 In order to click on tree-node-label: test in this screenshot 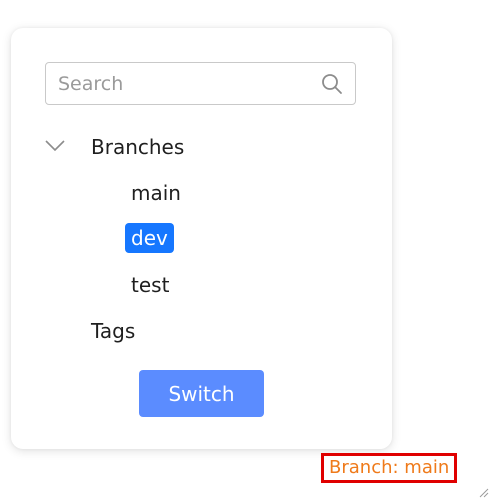, I will do `click(150, 285)`.